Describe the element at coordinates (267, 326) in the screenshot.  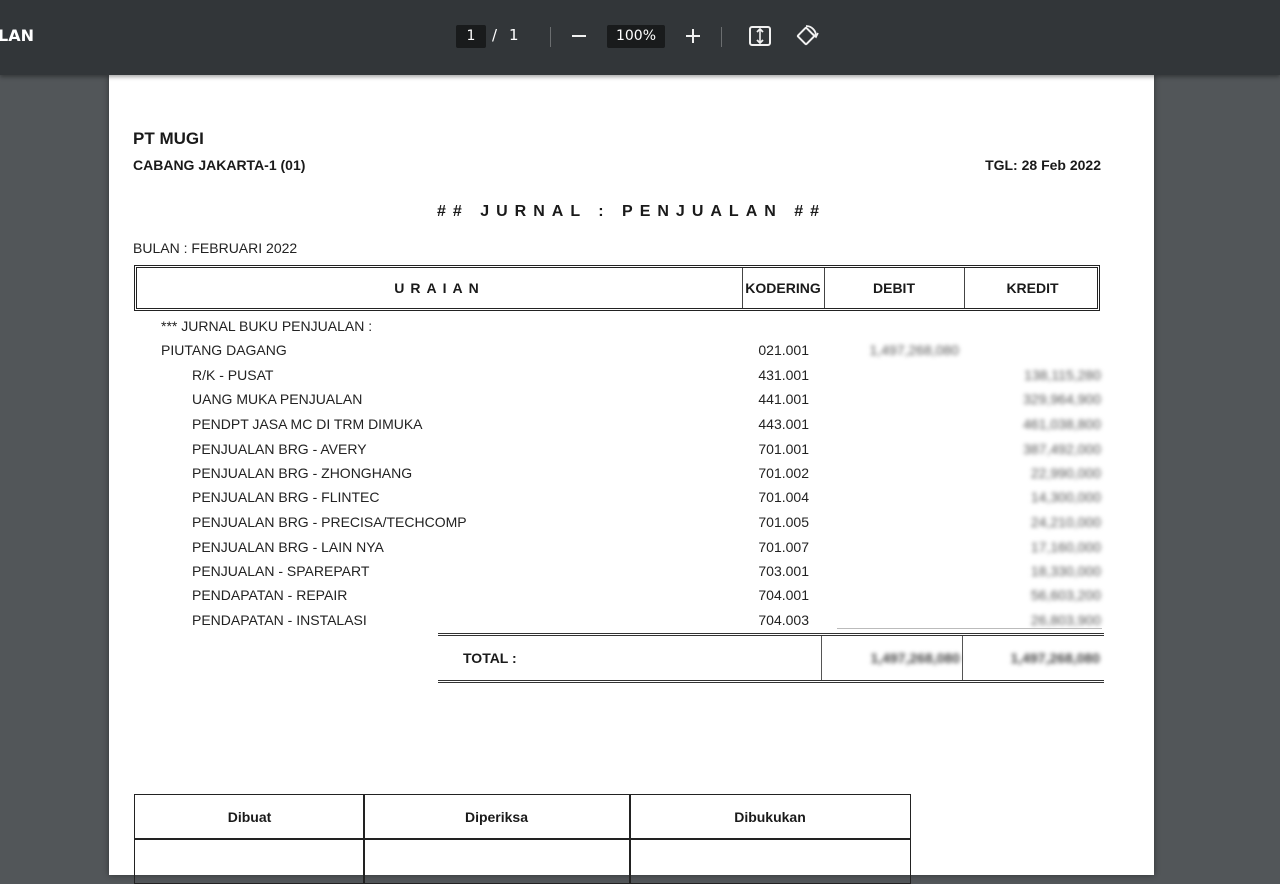
I see `row-description: *** JURNAL BUKU PENJUALAN :` at that location.